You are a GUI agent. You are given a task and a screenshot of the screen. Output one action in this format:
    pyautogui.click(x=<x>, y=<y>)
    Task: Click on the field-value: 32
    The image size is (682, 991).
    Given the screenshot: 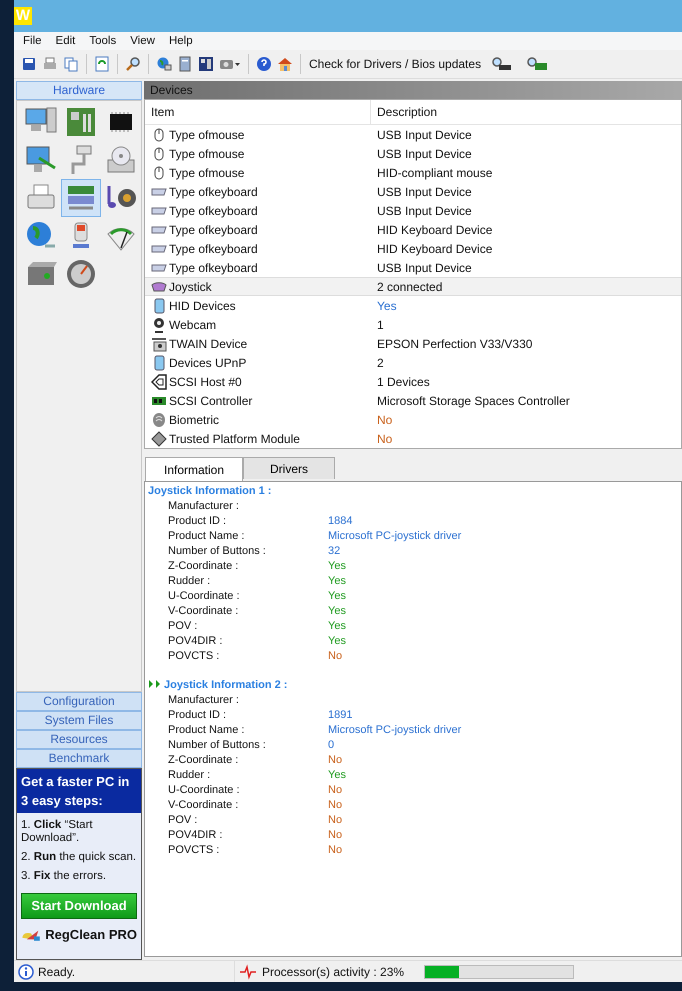 What is the action you would take?
    pyautogui.click(x=334, y=552)
    